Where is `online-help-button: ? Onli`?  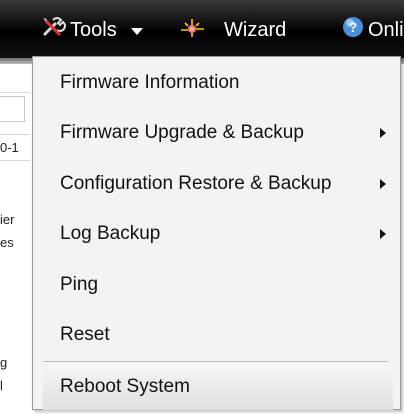
online-help-button: ? Onli is located at coordinates (373, 30).